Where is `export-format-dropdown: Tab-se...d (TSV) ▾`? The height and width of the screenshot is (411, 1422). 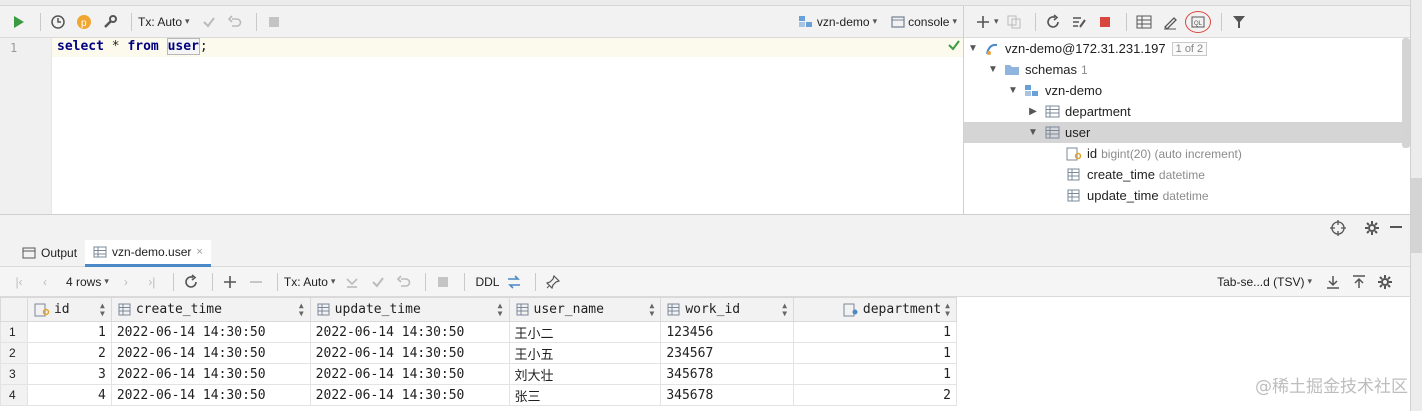
export-format-dropdown: Tab-se...d (TSV) ▾ is located at coordinates (1264, 282).